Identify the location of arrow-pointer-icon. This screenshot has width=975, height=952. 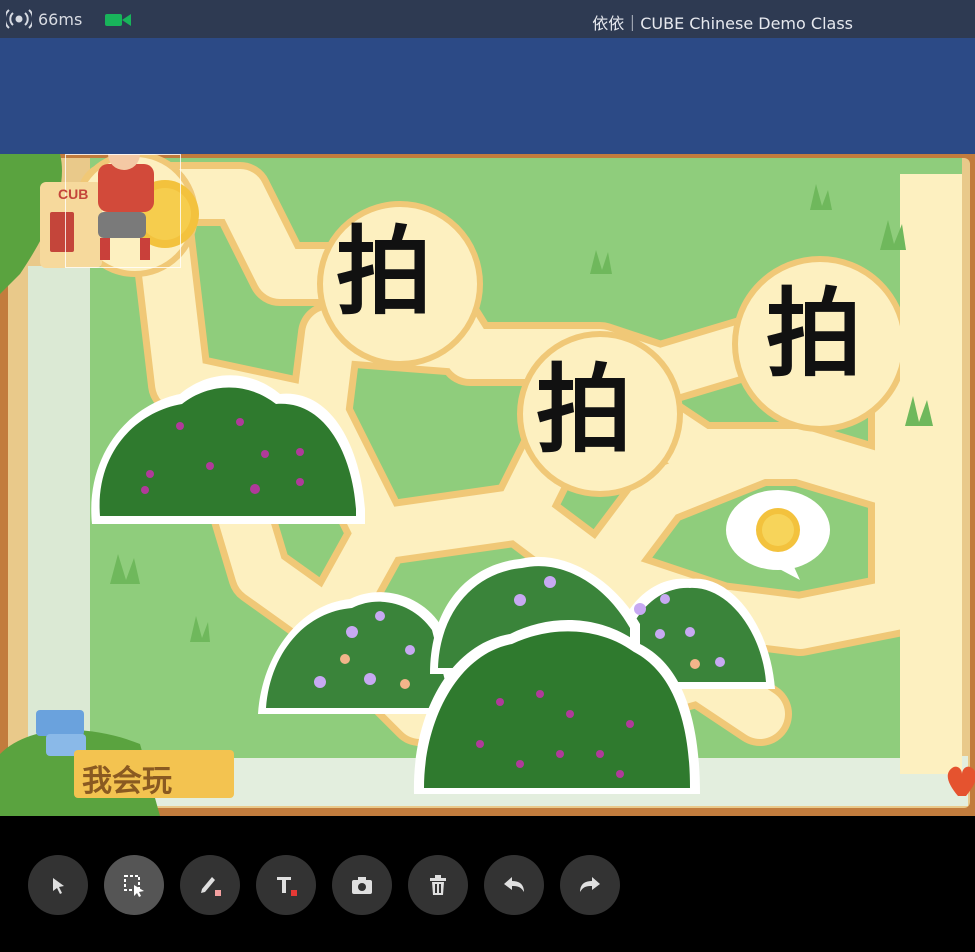
(58, 886).